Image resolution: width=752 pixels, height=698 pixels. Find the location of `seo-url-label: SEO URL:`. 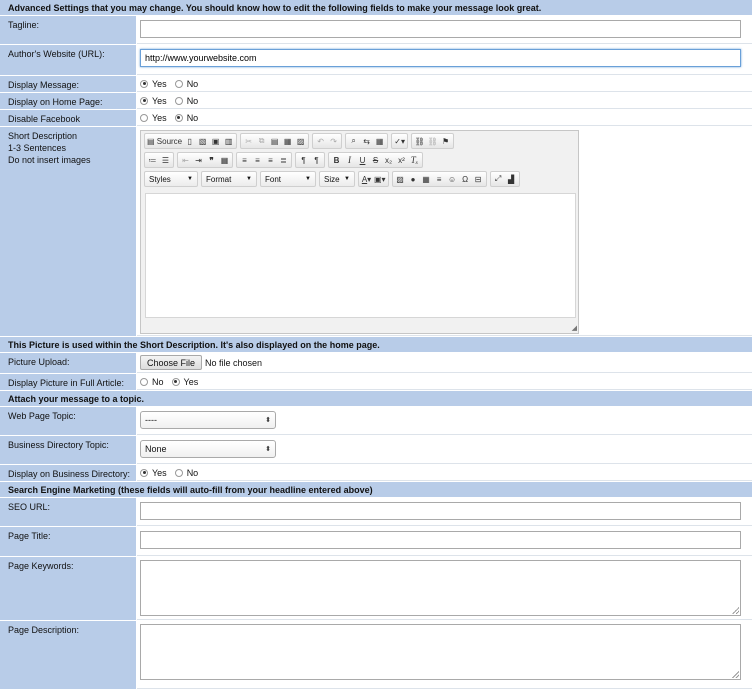

seo-url-label: SEO URL: is located at coordinates (68, 512).